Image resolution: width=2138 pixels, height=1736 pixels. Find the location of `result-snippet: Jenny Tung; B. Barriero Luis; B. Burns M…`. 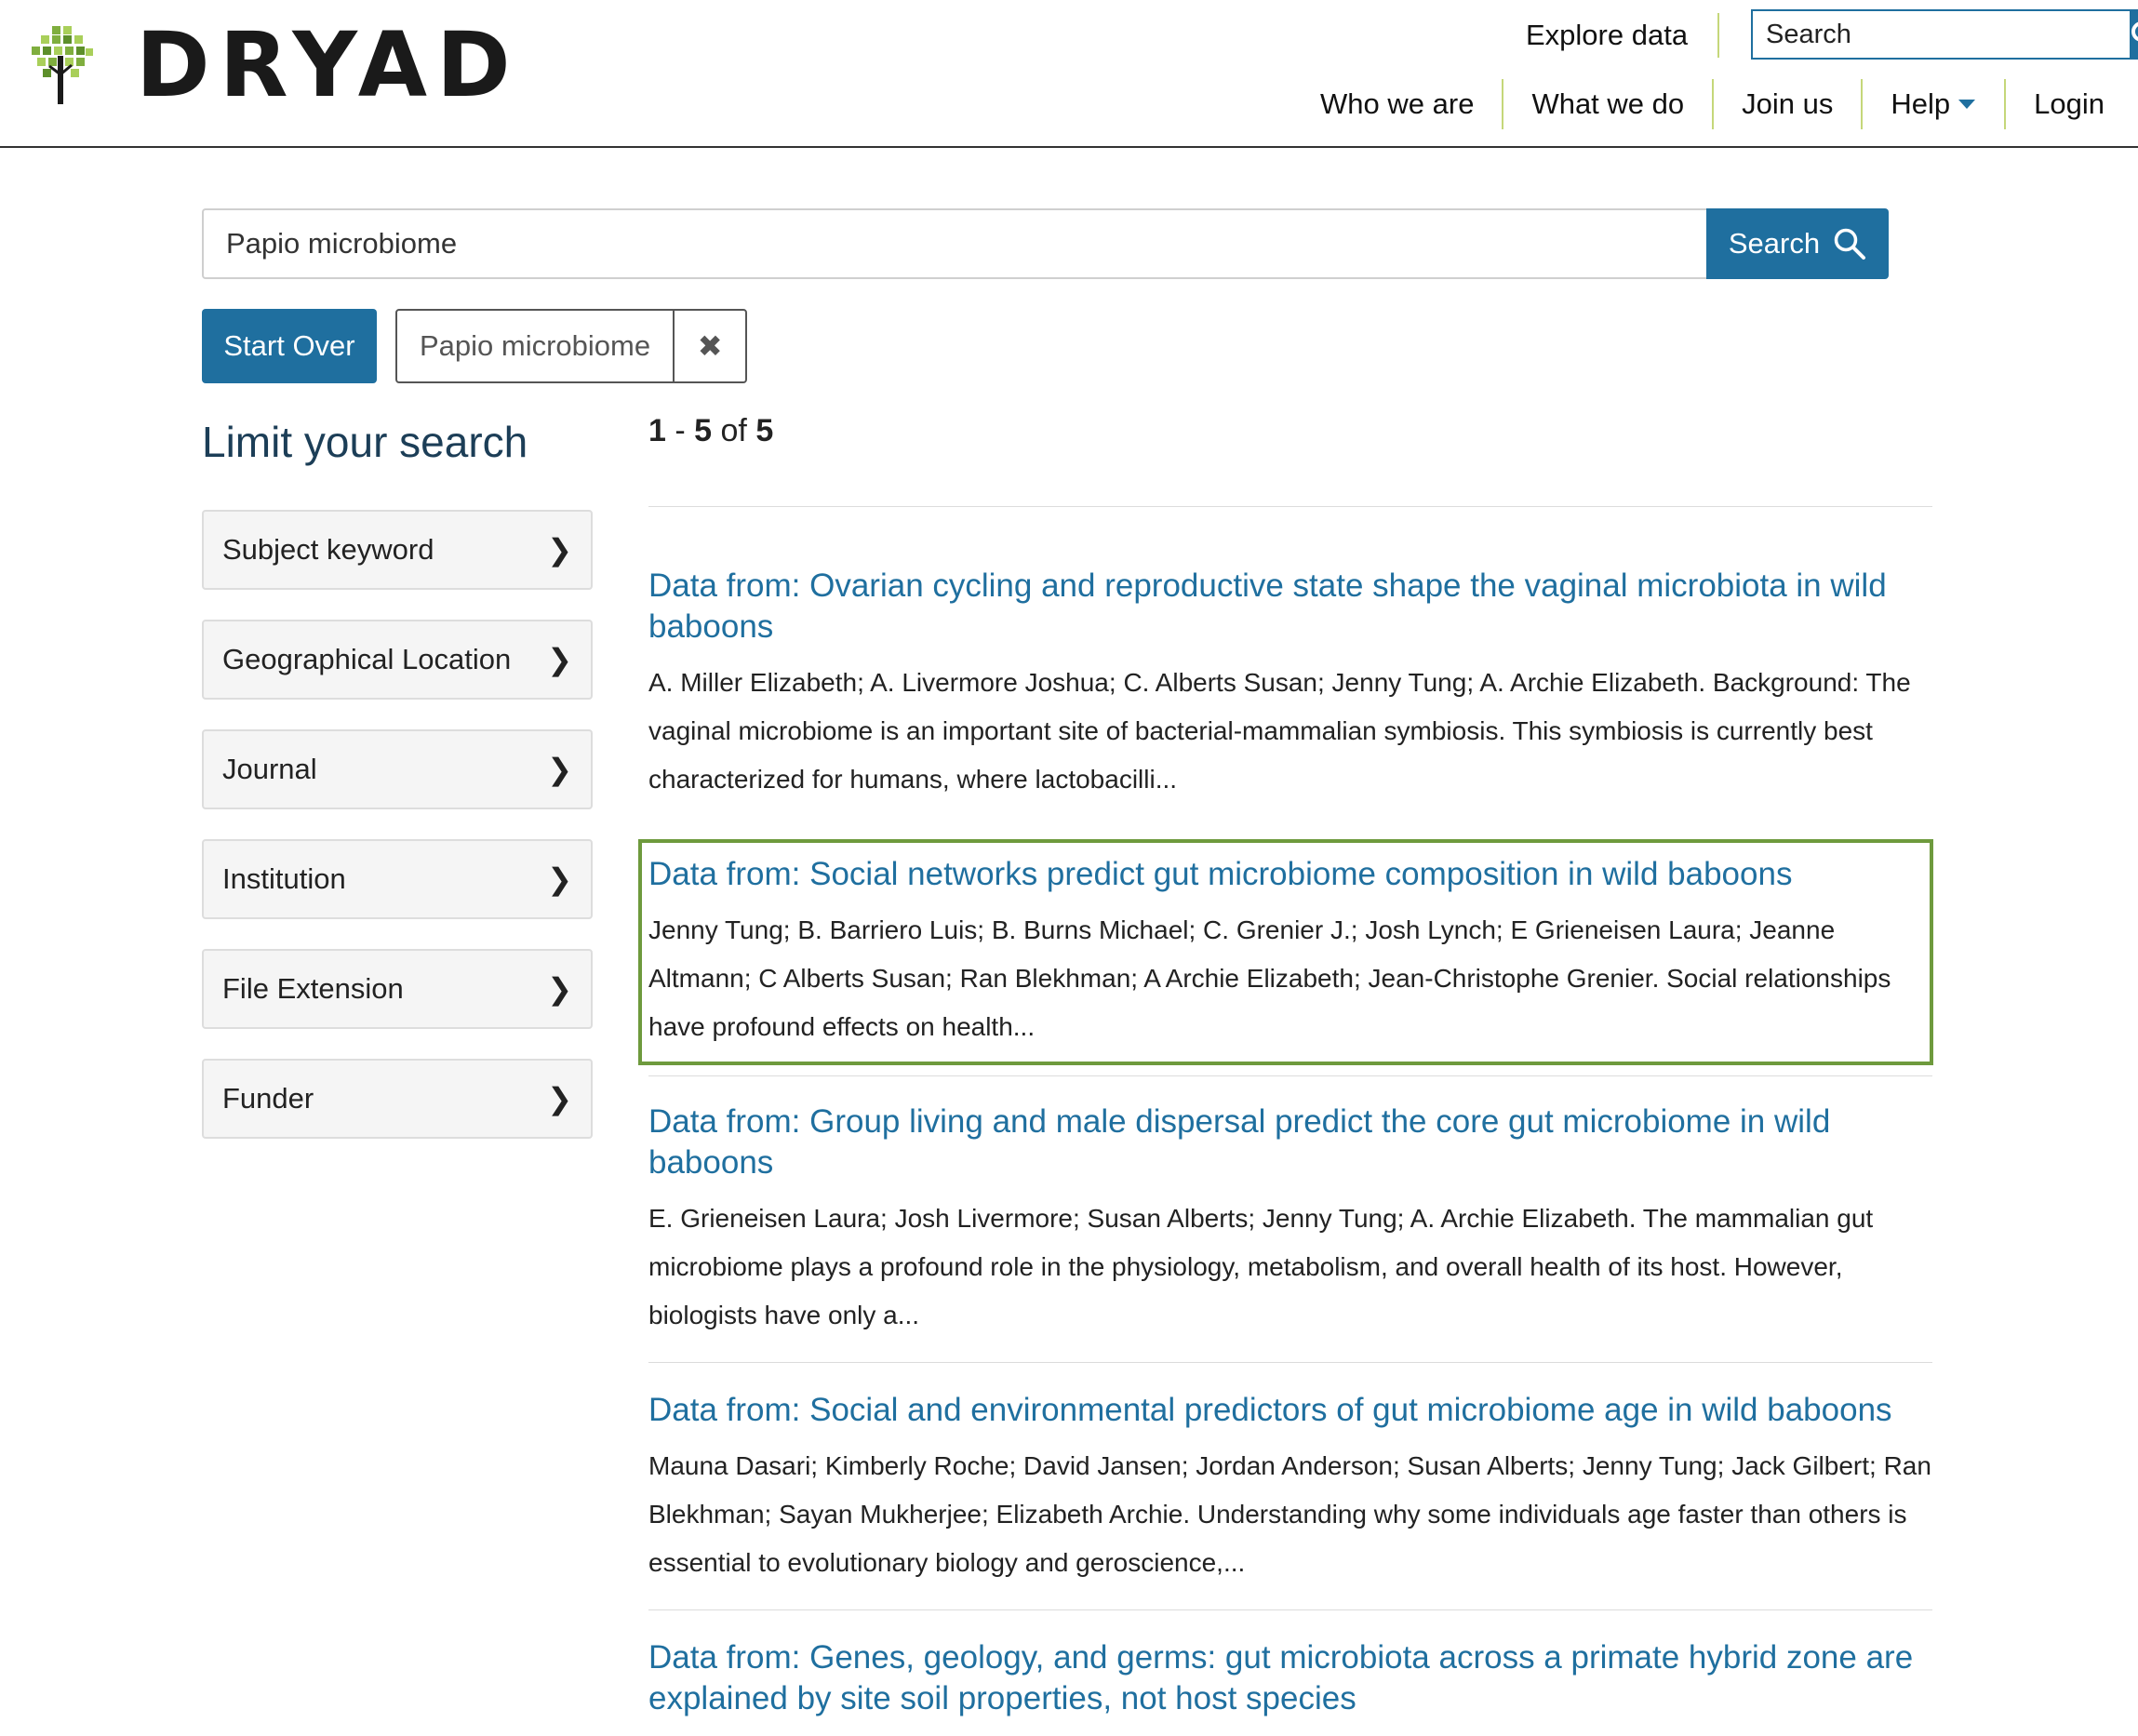

result-snippet: Jenny Tung; B. Barriero Luis; B. Burns M… is located at coordinates (1269, 978).